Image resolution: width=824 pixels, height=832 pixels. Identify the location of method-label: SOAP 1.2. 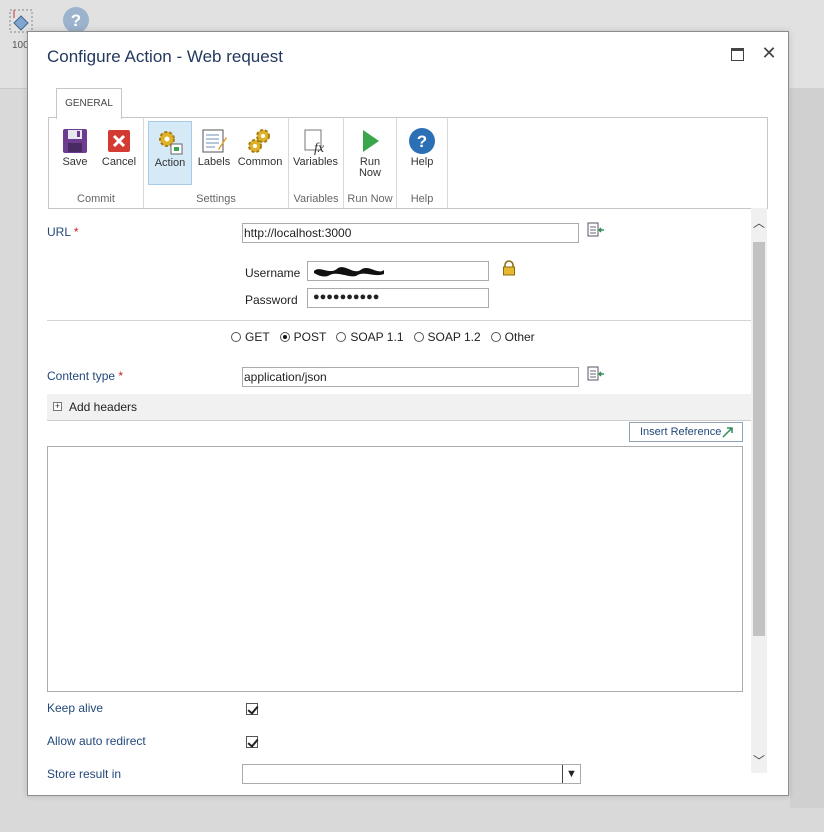
(454, 337).